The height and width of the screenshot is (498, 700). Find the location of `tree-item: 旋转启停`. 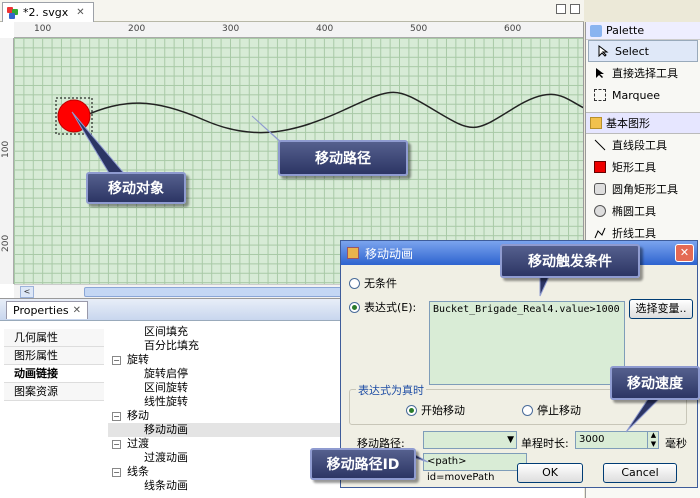

tree-item: 旋转启停 is located at coordinates (224, 374).